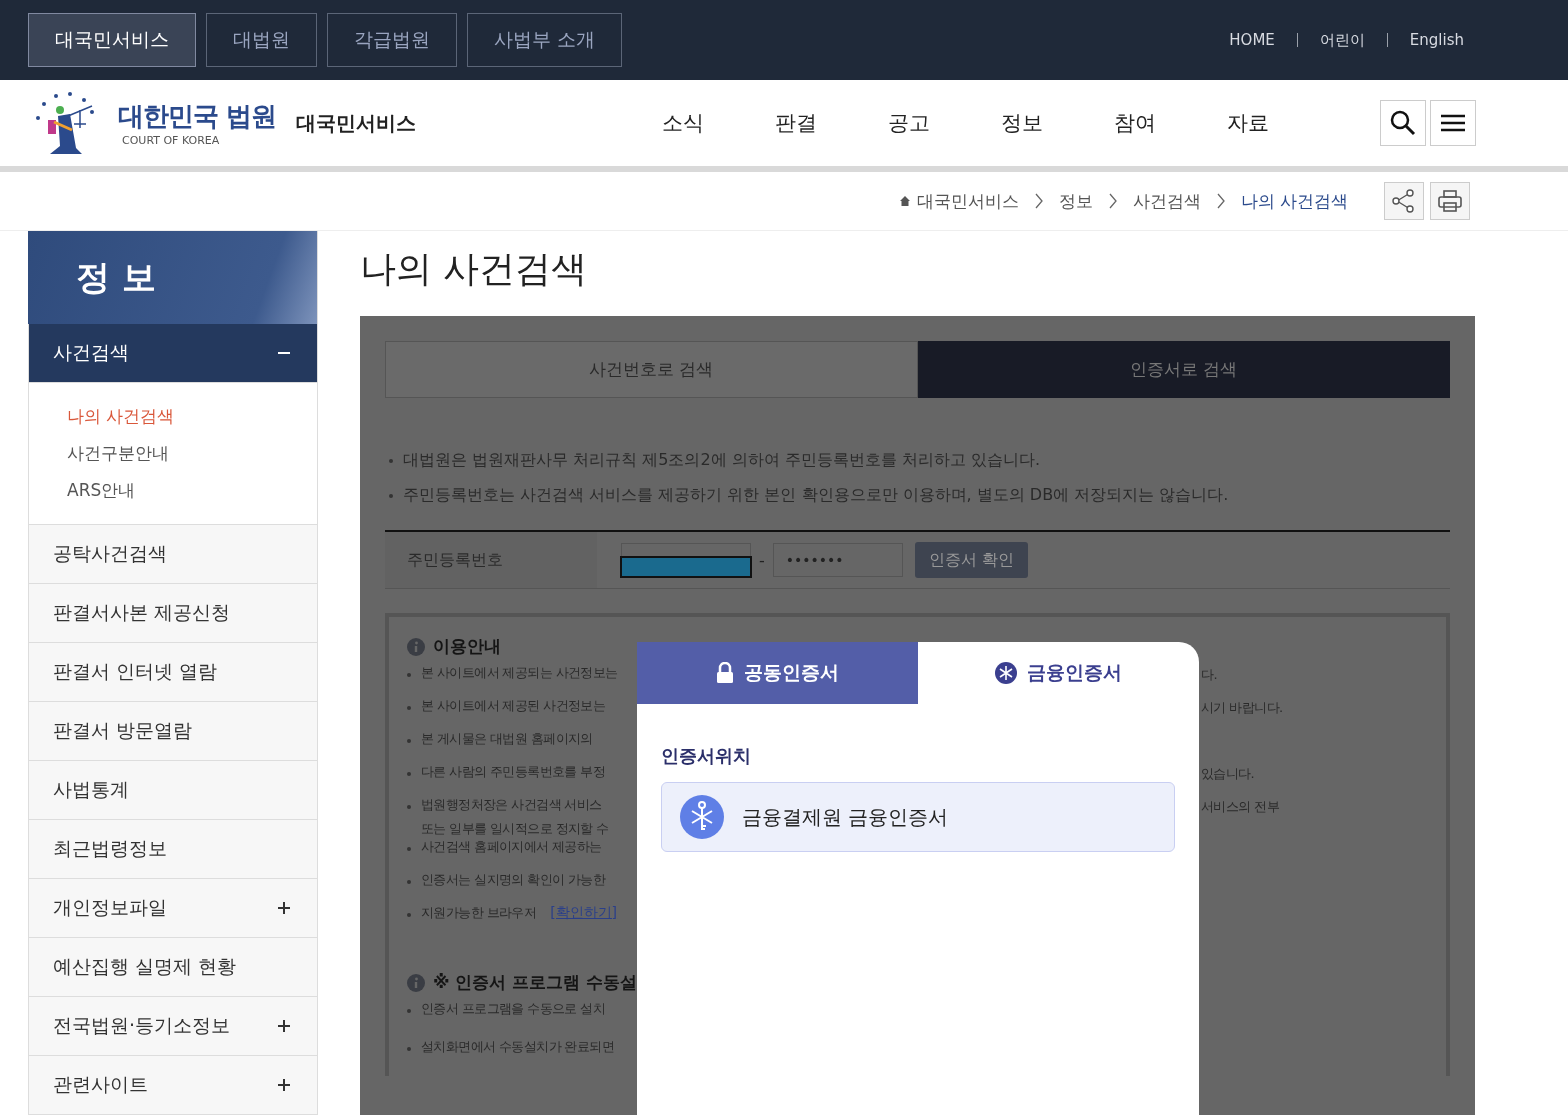  I want to click on sidebar-item: 판결서 인터넷 열람, so click(172, 672).